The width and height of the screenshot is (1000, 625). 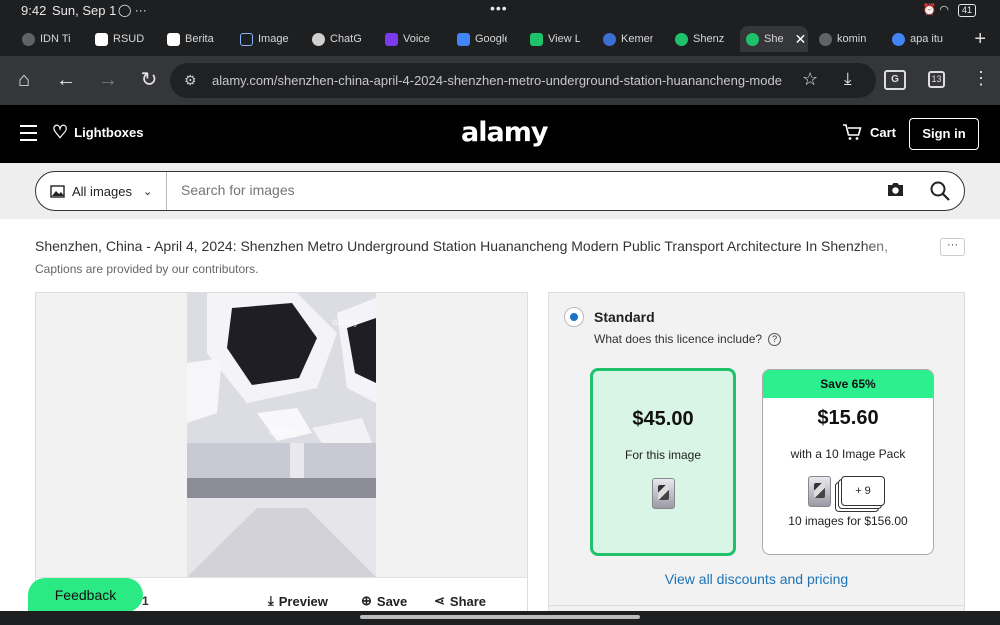 What do you see at coordinates (980, 39) in the screenshot?
I see `new-tab-plus-icon: +` at bounding box center [980, 39].